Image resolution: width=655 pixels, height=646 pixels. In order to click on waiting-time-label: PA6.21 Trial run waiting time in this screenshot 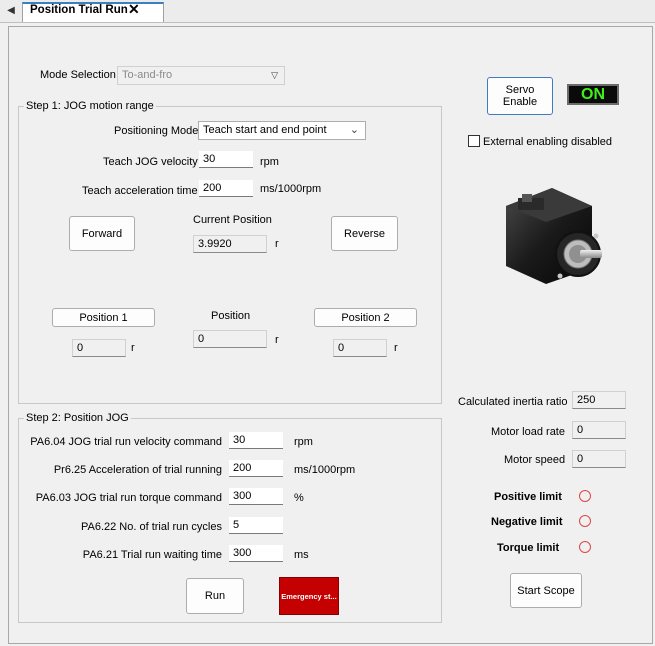, I will do `click(152, 555)`.